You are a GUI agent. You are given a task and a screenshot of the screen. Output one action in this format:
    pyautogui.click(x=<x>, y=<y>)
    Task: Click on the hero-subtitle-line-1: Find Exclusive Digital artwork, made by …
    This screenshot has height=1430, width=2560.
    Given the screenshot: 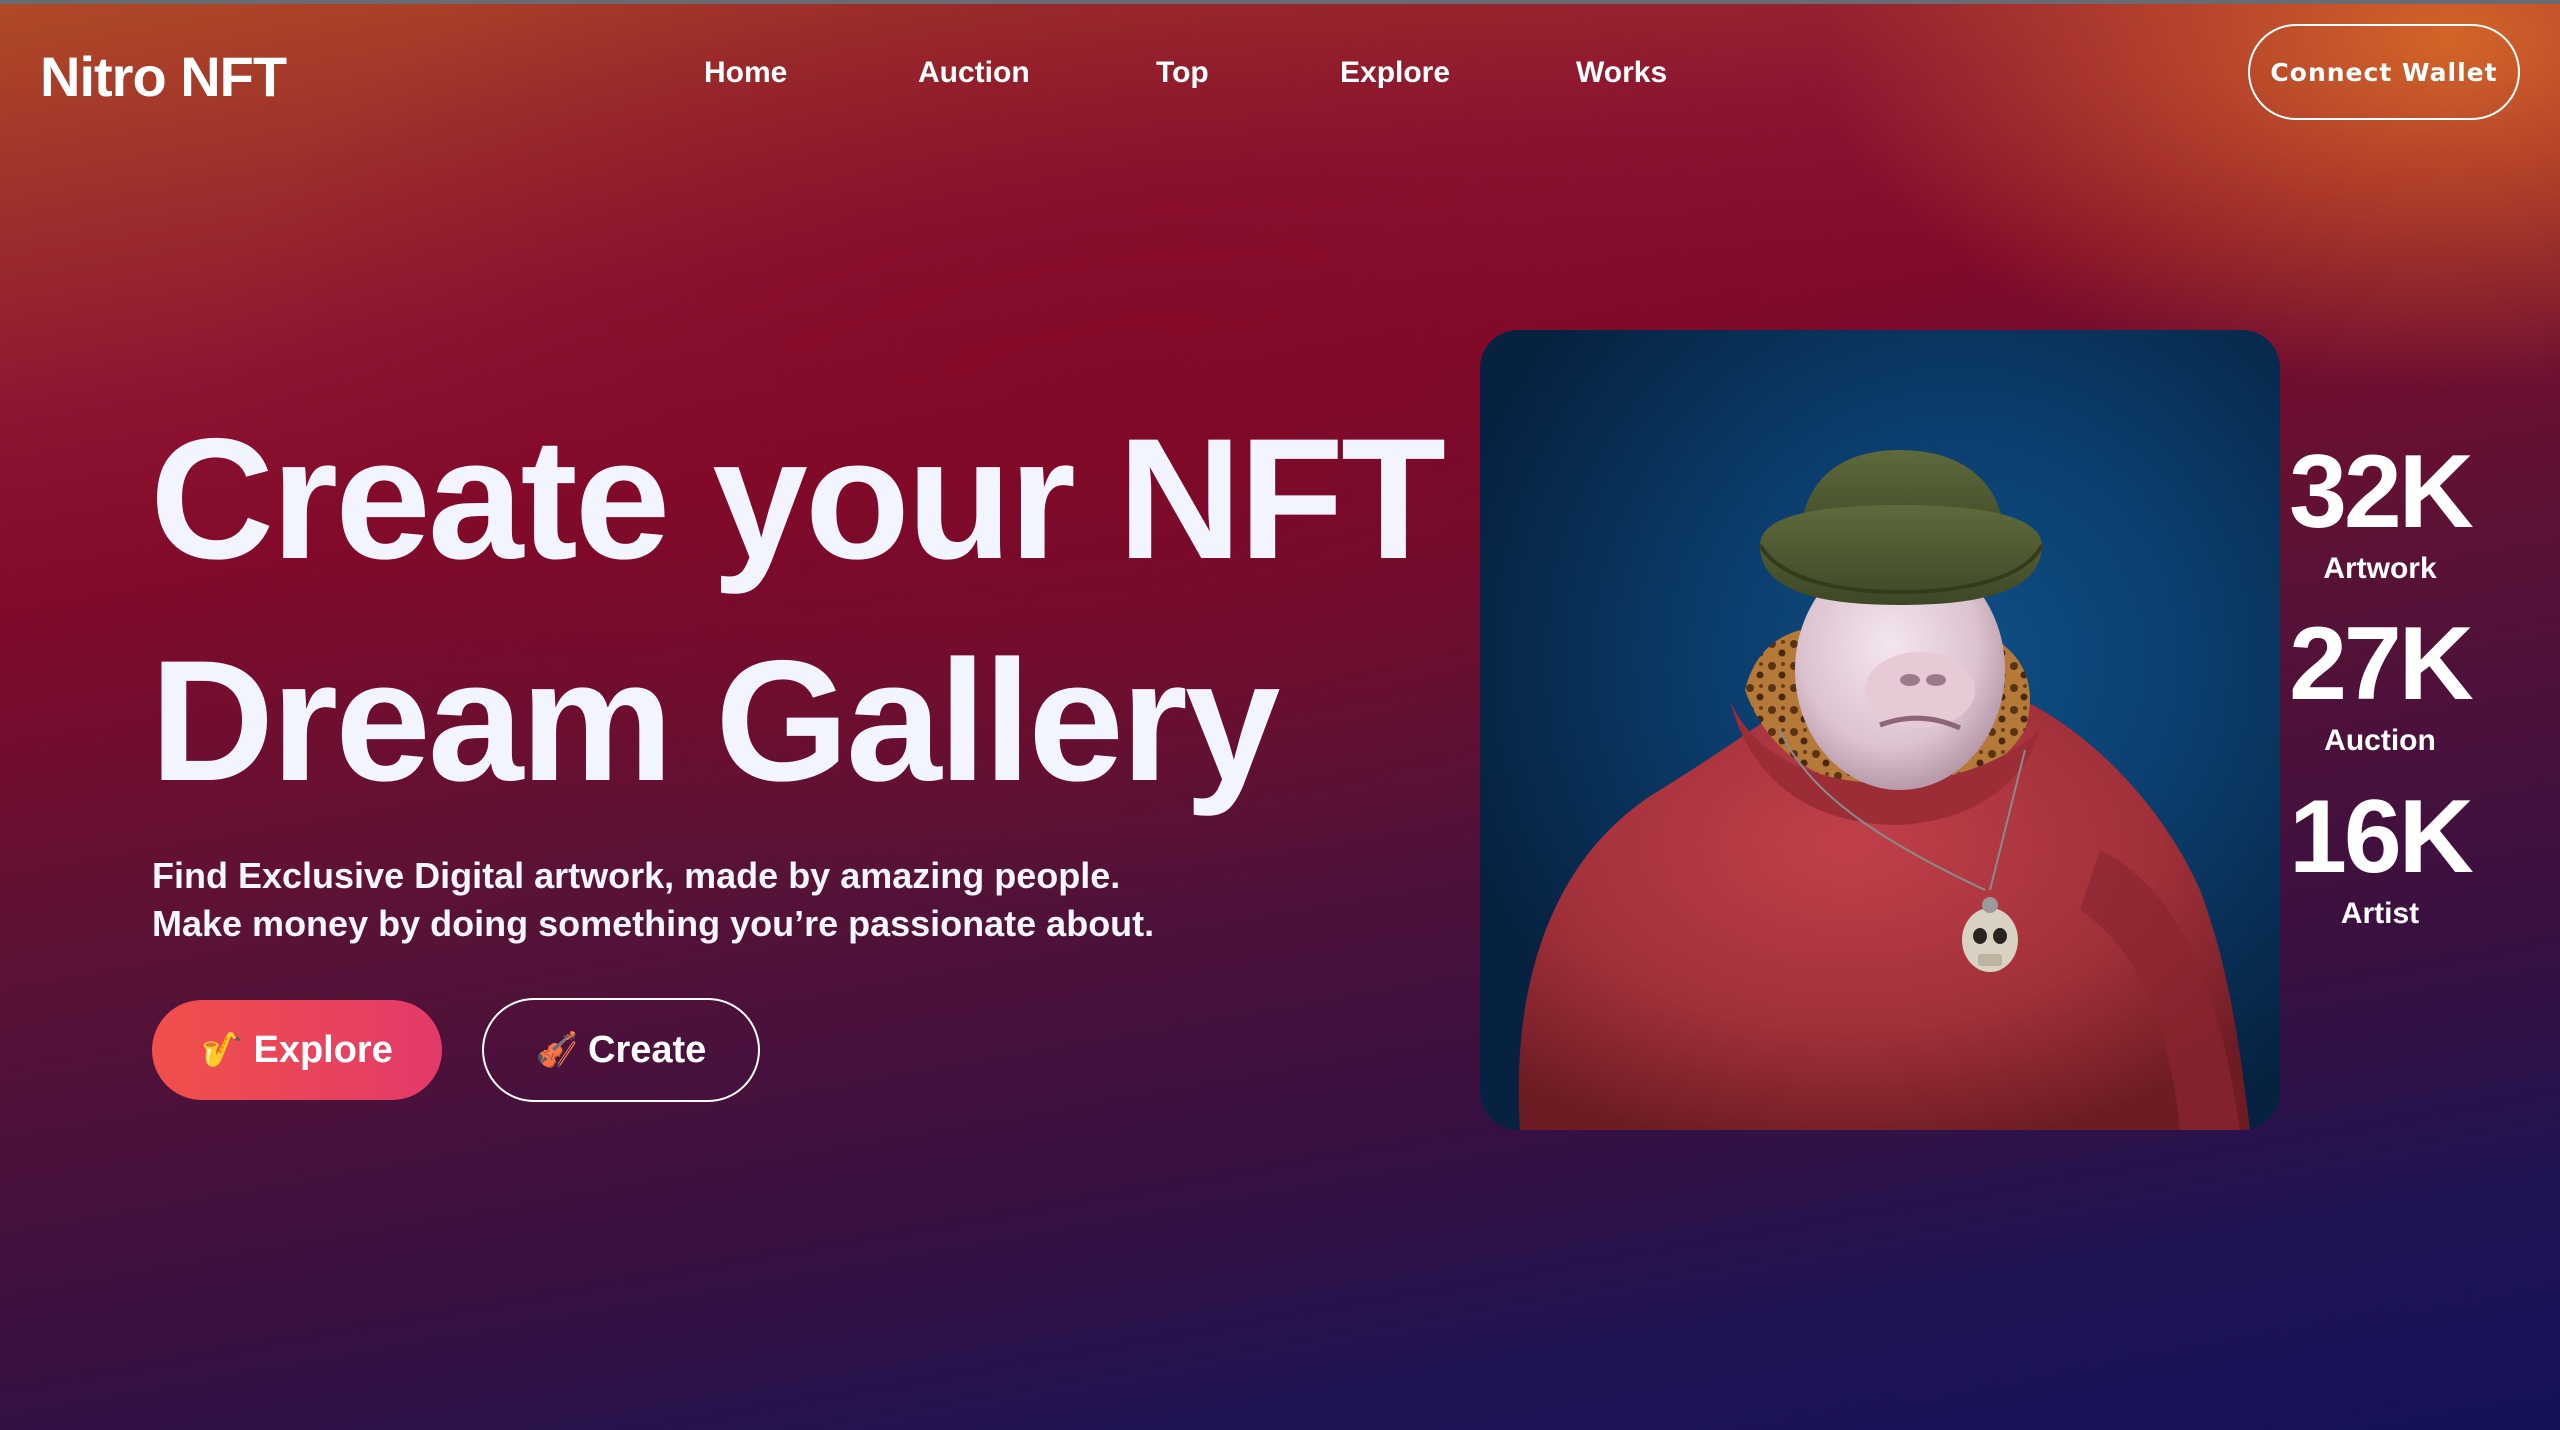 What is the action you would take?
    pyautogui.click(x=636, y=875)
    